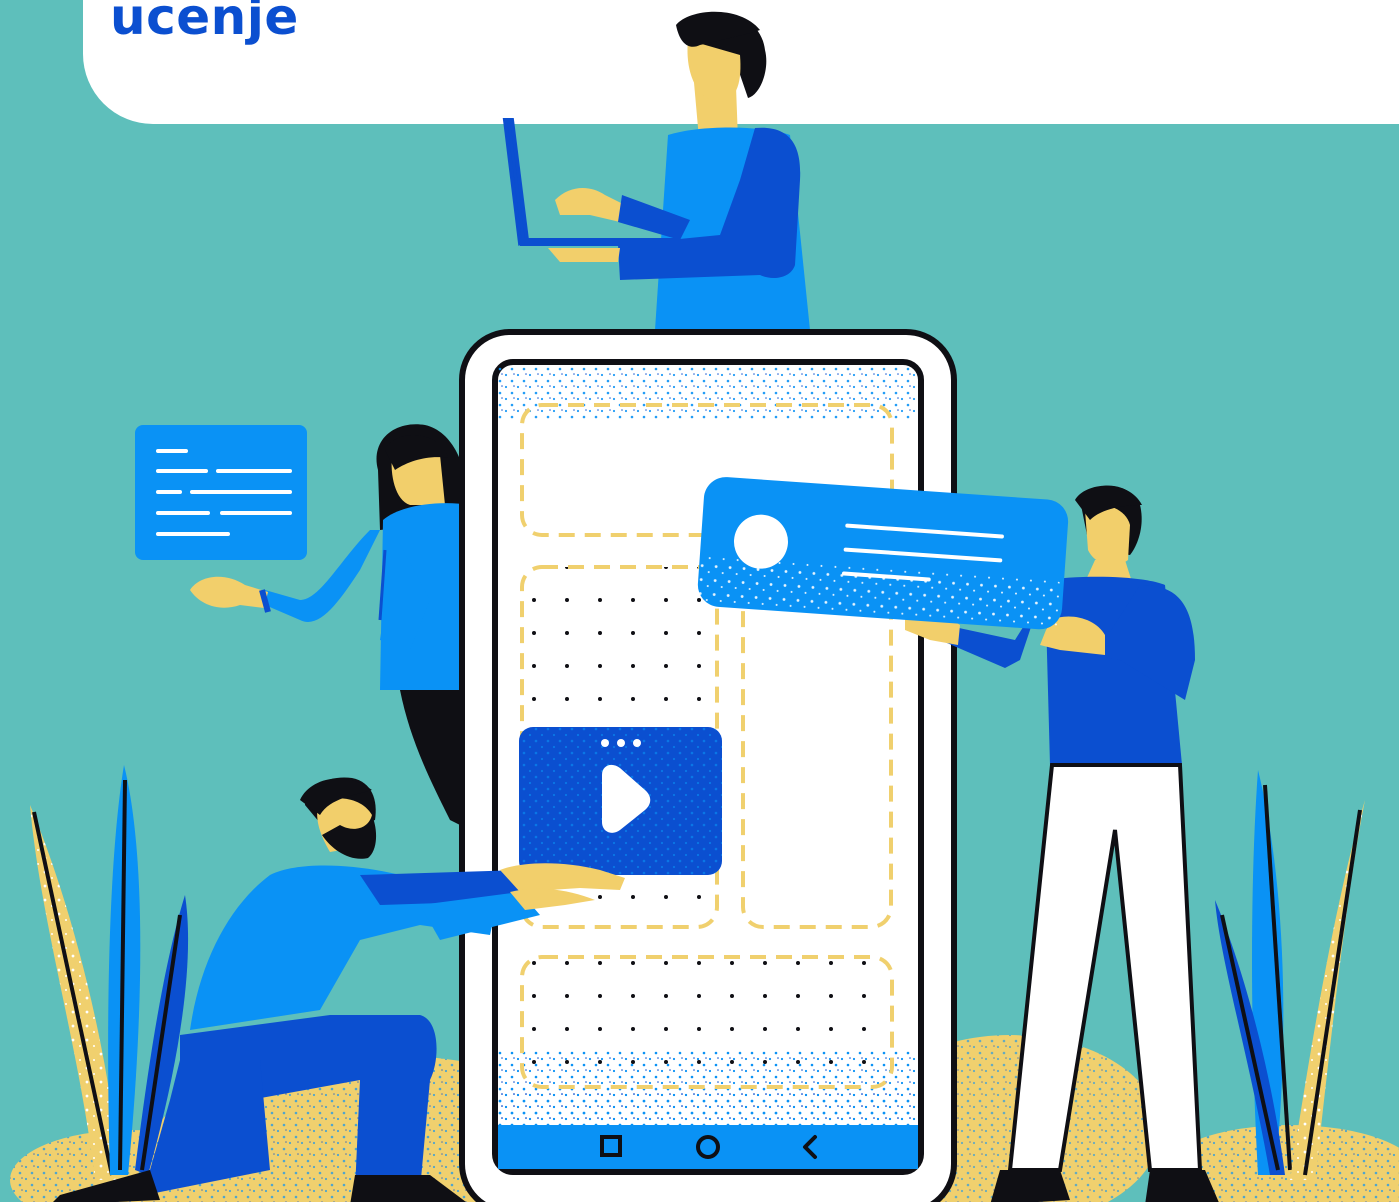  What do you see at coordinates (621, 743) in the screenshot?
I see `three-dots-icon` at bounding box center [621, 743].